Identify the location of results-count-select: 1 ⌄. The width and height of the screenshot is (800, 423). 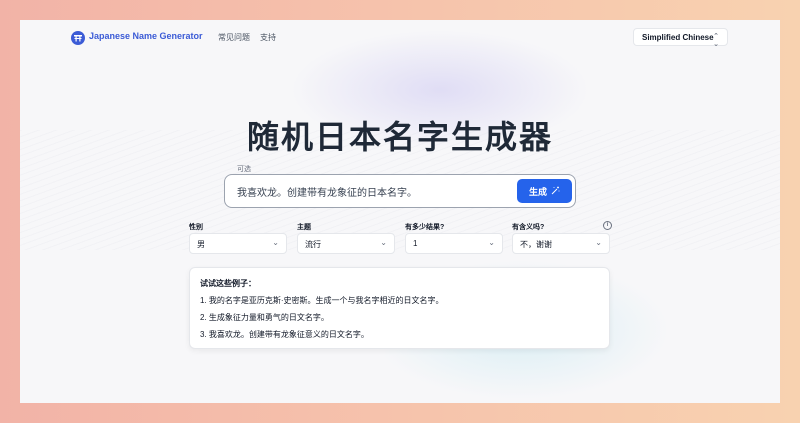
(454, 243).